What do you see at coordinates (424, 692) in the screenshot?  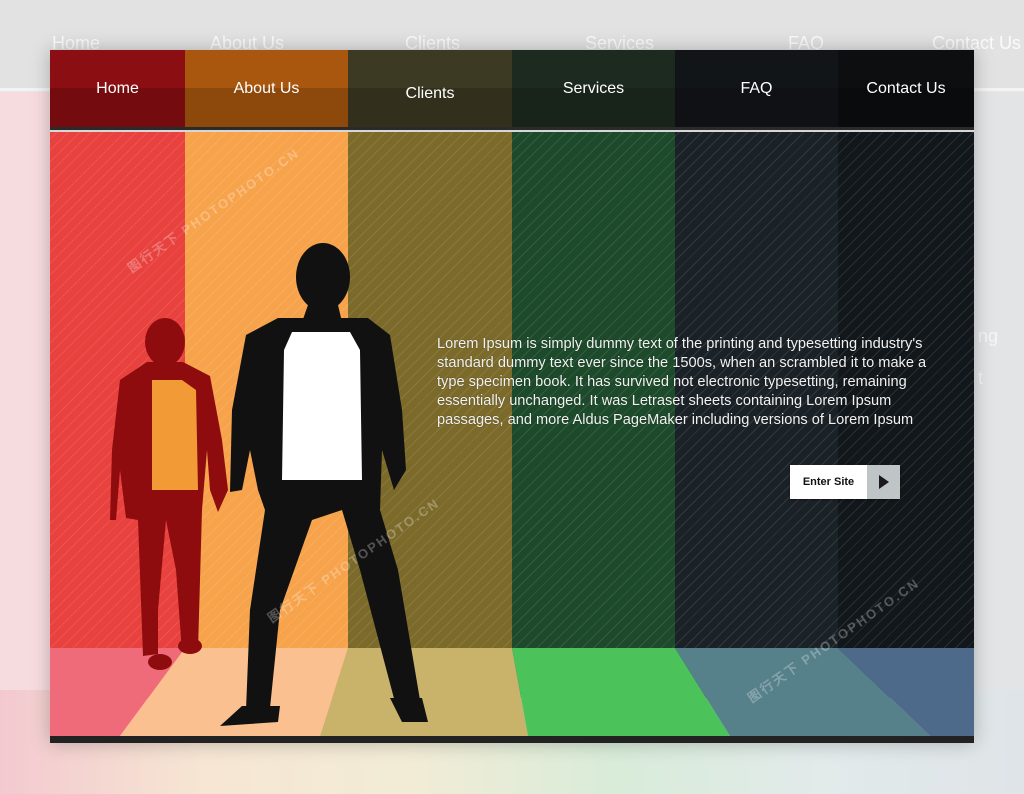 I see `floor-tile` at bounding box center [424, 692].